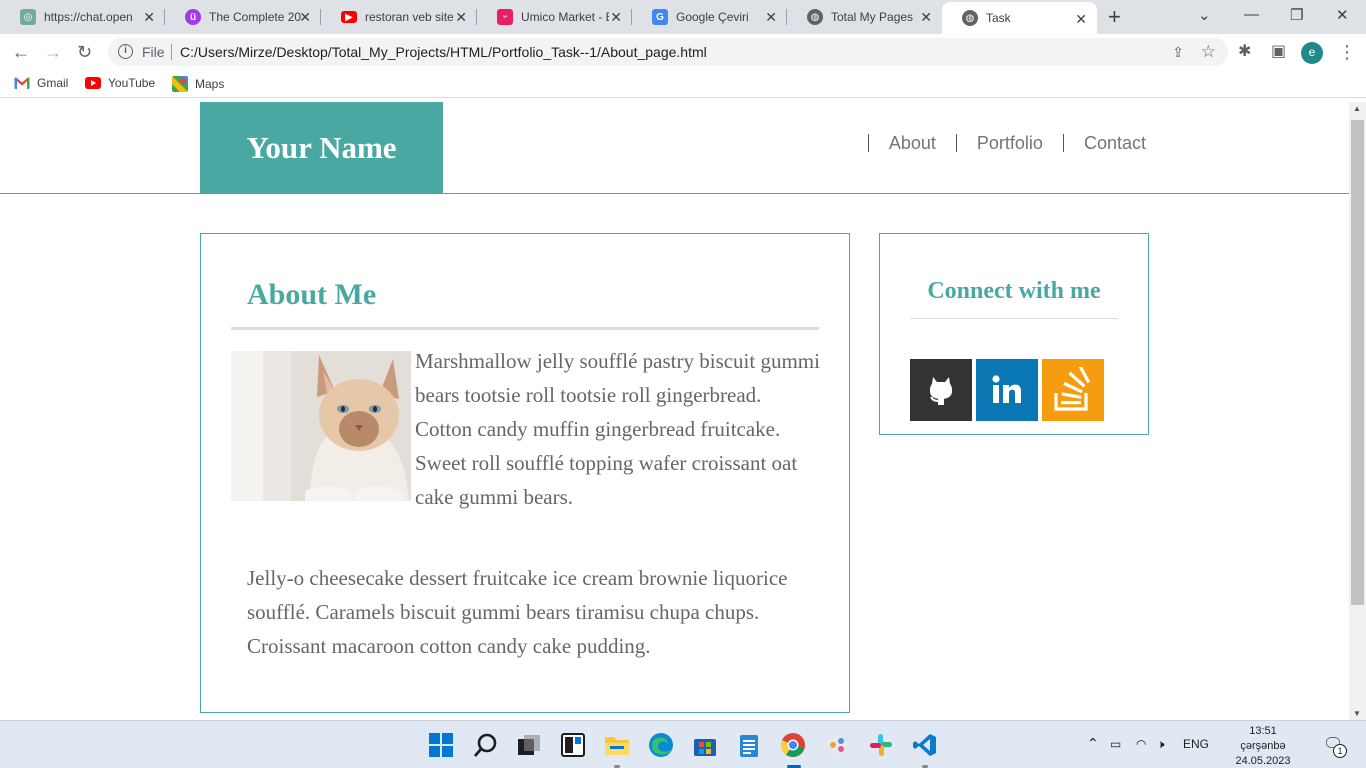 The image size is (1366, 768). I want to click on battery-icon: ▭, so click(1115, 744).